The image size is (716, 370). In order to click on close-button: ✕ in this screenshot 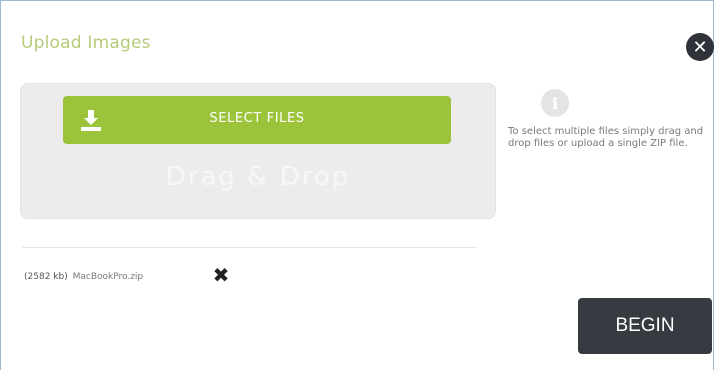, I will do `click(700, 47)`.